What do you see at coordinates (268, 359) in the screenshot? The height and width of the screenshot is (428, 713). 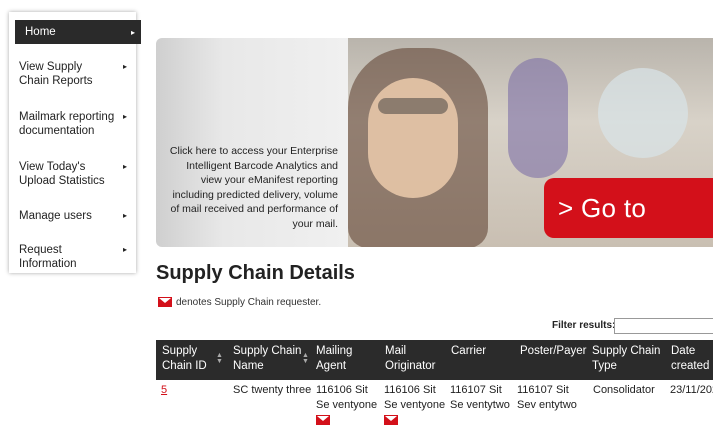 I see `column-header-supply-chain-name: Supply Chain Name` at bounding box center [268, 359].